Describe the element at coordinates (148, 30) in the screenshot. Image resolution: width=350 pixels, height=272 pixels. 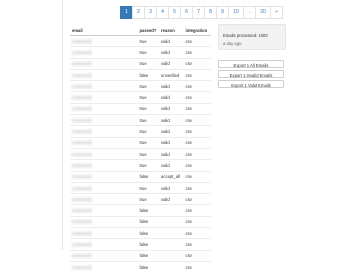
I see `column-header-passed: passed?` at that location.